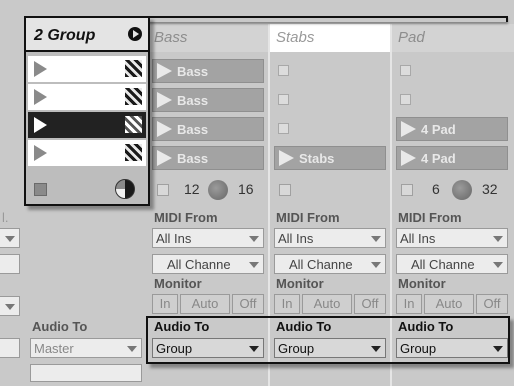  I want to click on group-track-title: 2 Group, so click(65, 35).